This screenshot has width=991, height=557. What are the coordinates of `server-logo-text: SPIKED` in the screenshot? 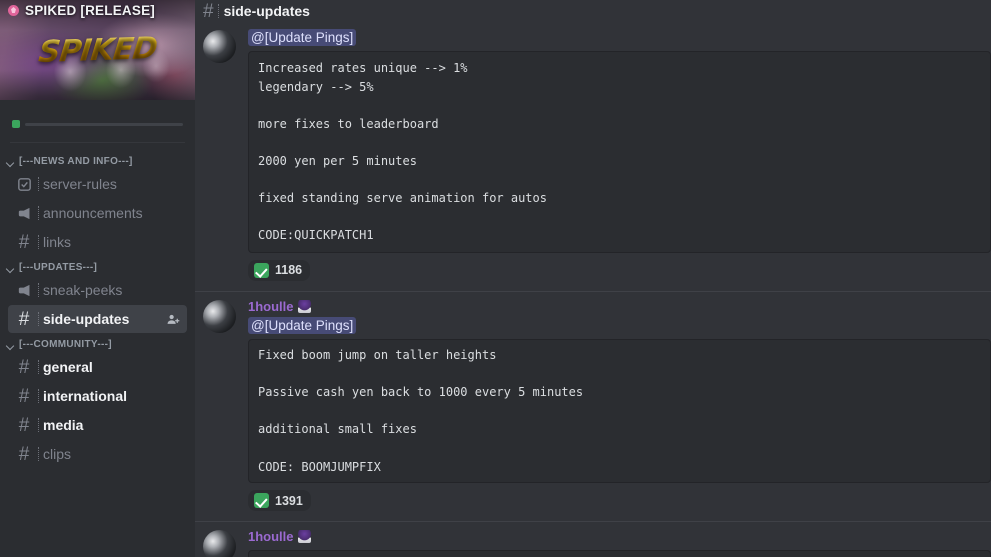 It's located at (98, 50).